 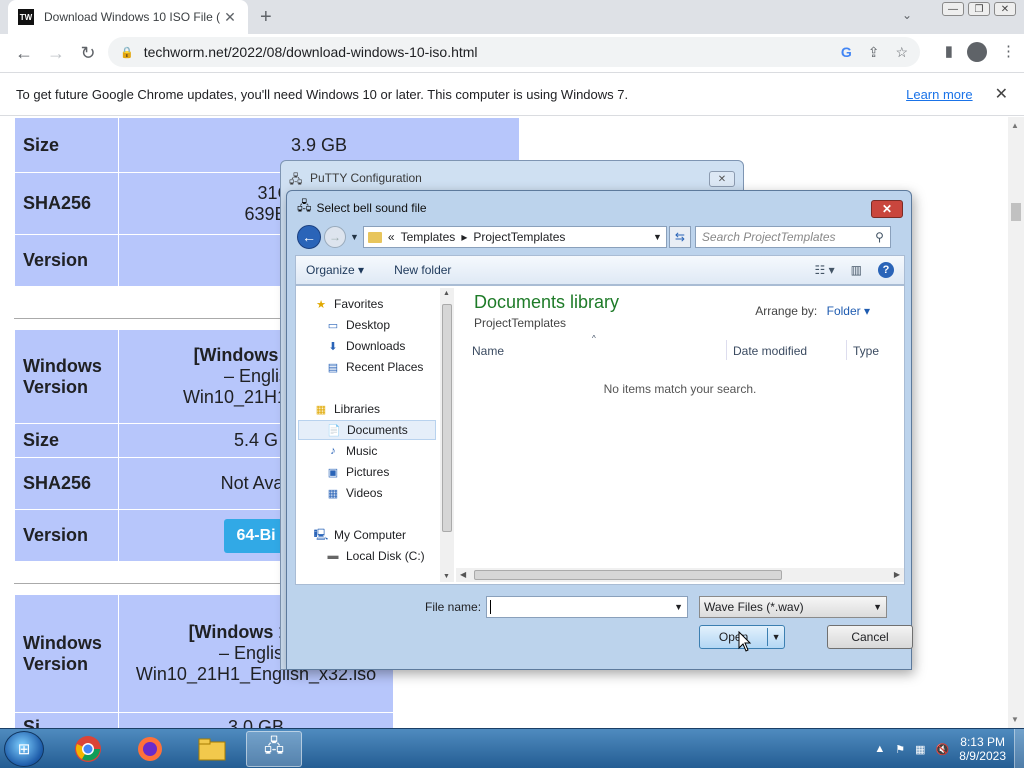 I want to click on tab-search-chevron-icon: ⌄, so click(x=907, y=15).